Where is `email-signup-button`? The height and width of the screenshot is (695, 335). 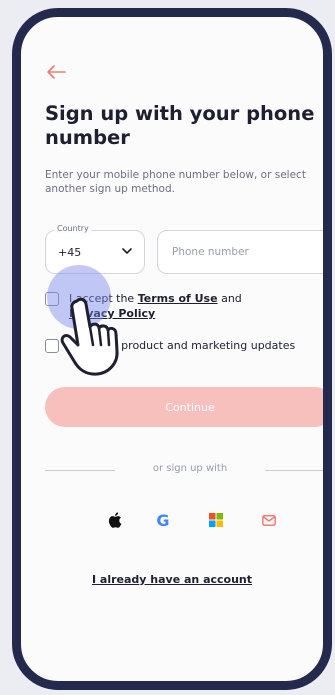
email-signup-button is located at coordinates (269, 520).